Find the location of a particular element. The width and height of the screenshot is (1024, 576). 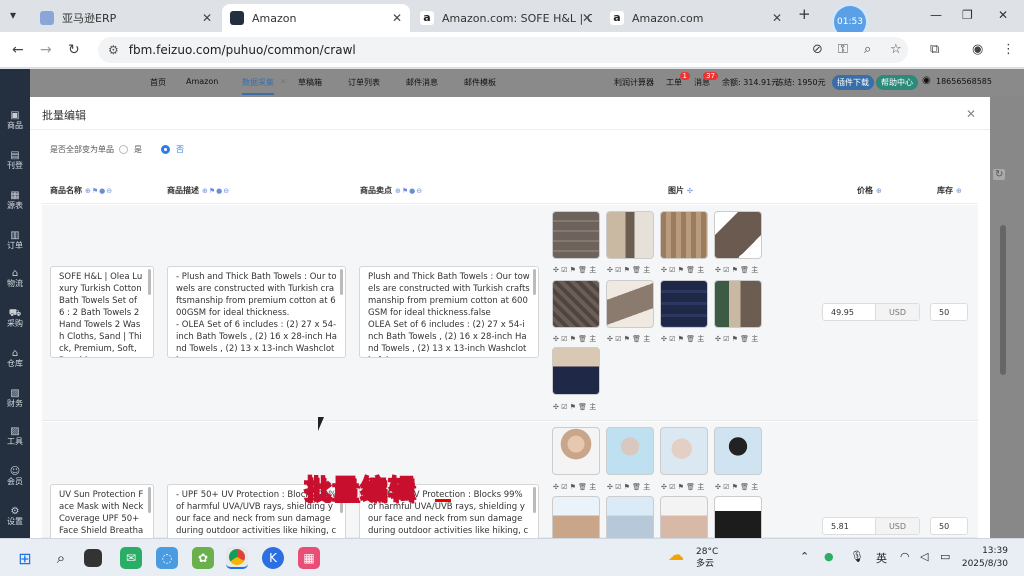

new-tab-button: + is located at coordinates (804, 14).